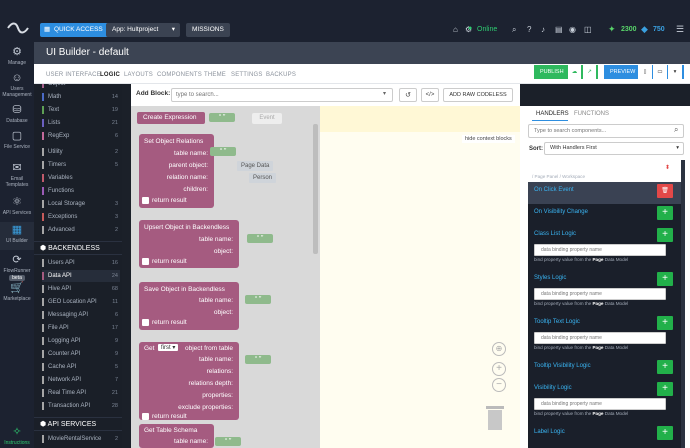  Describe the element at coordinates (81, 289) in the screenshot. I see `category-item-hive-api: Hive API 68` at that location.